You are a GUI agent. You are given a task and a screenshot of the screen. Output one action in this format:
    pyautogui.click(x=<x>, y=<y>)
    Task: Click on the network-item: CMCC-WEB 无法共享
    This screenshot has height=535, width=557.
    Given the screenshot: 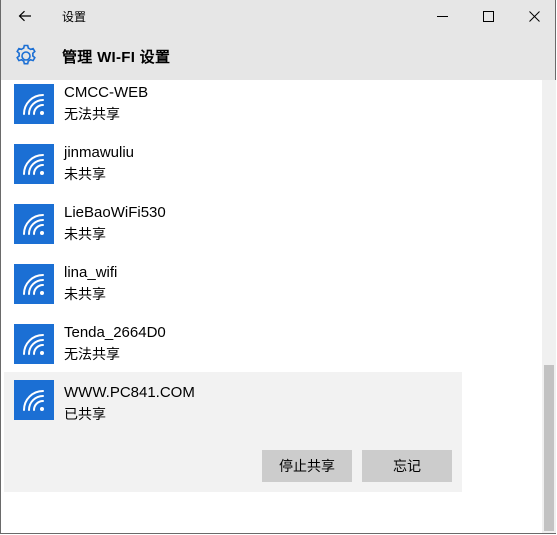 What is the action you would take?
    pyautogui.click(x=233, y=110)
    